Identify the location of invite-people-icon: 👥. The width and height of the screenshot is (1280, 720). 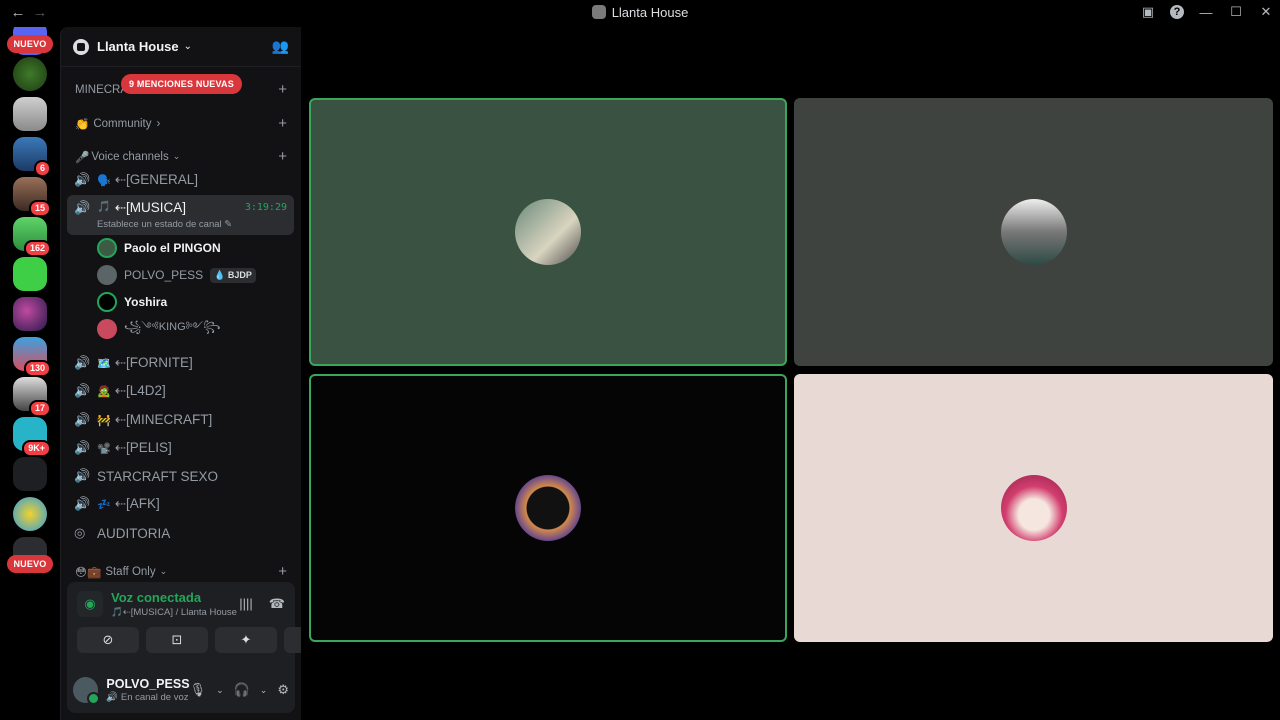
(280, 46).